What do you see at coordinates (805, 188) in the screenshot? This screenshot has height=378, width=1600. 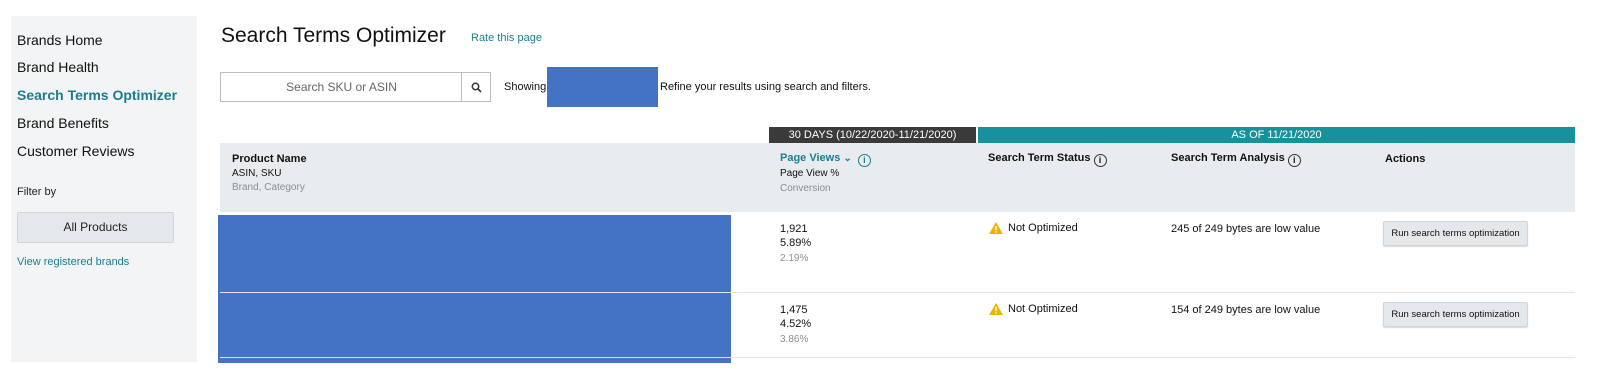 I see `conversion-subheader: Conversion` at bounding box center [805, 188].